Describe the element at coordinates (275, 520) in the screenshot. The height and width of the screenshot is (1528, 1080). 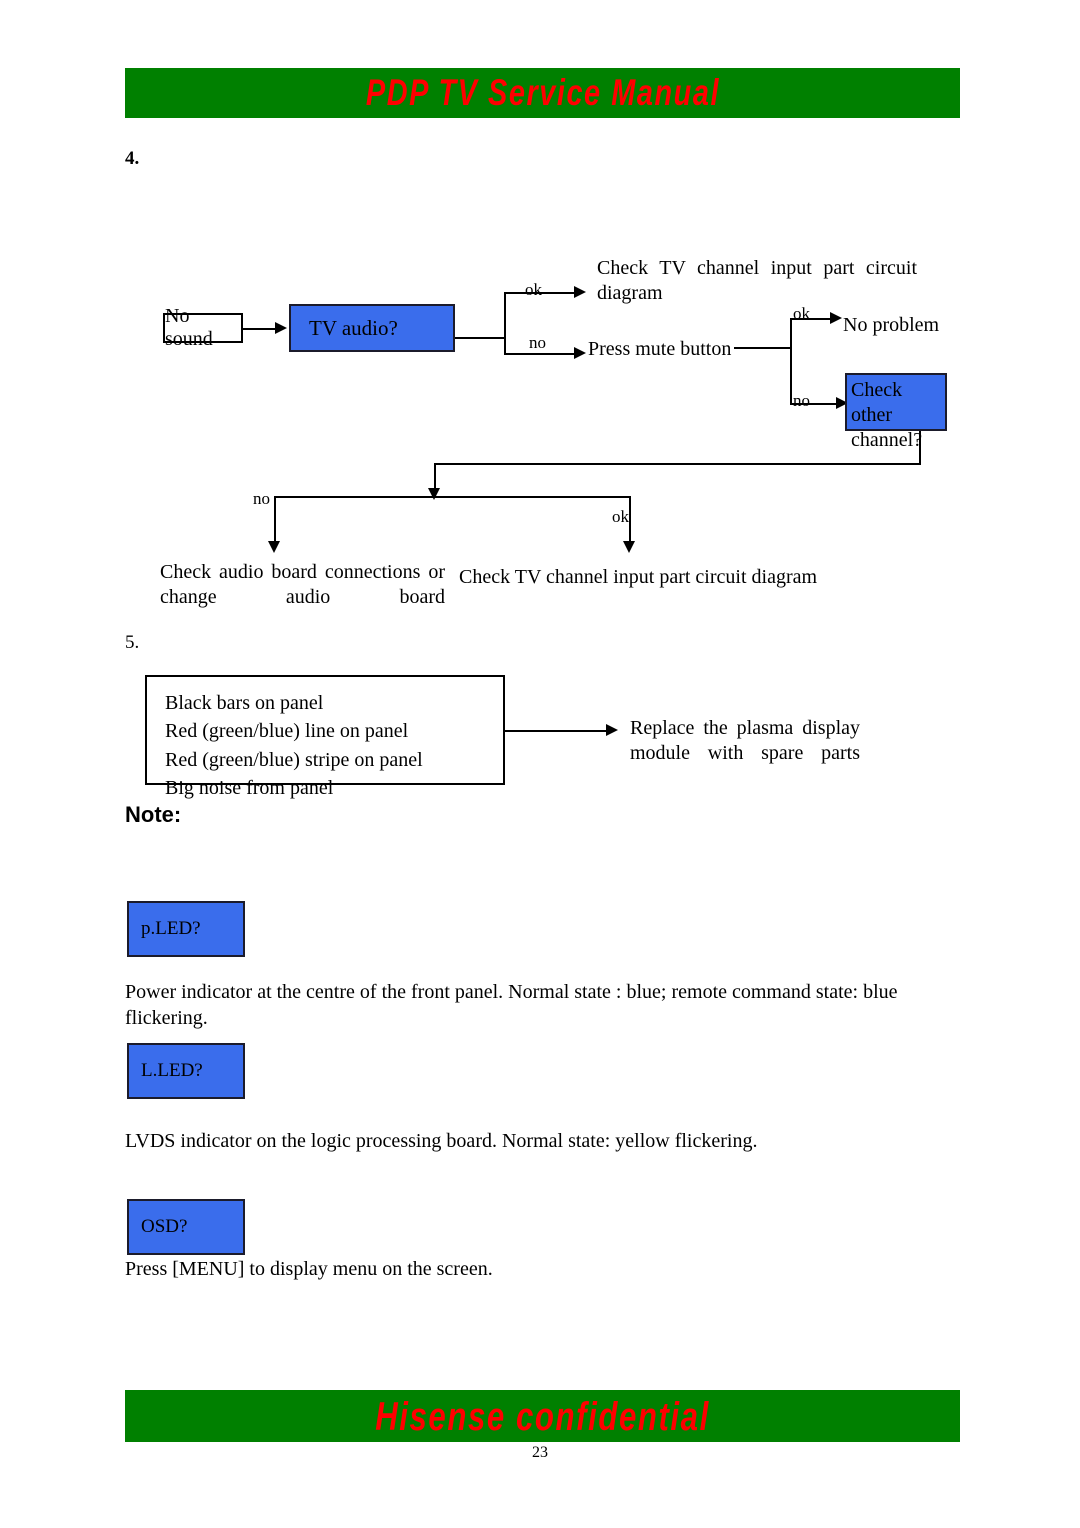
I see `connector-junction-no` at that location.